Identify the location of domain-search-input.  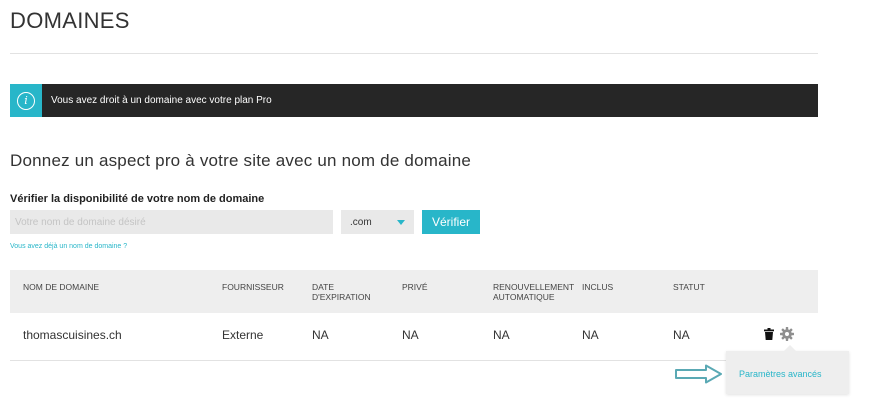
(171, 222).